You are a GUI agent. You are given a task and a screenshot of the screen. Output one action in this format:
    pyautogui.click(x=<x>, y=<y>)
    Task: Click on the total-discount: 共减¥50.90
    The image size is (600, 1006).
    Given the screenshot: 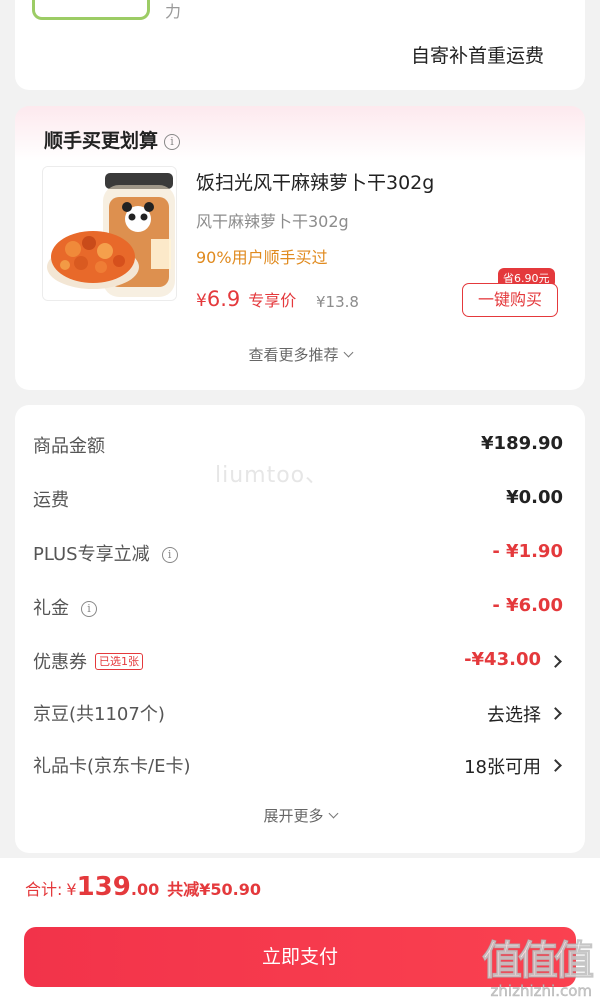 What is the action you would take?
    pyautogui.click(x=214, y=889)
    